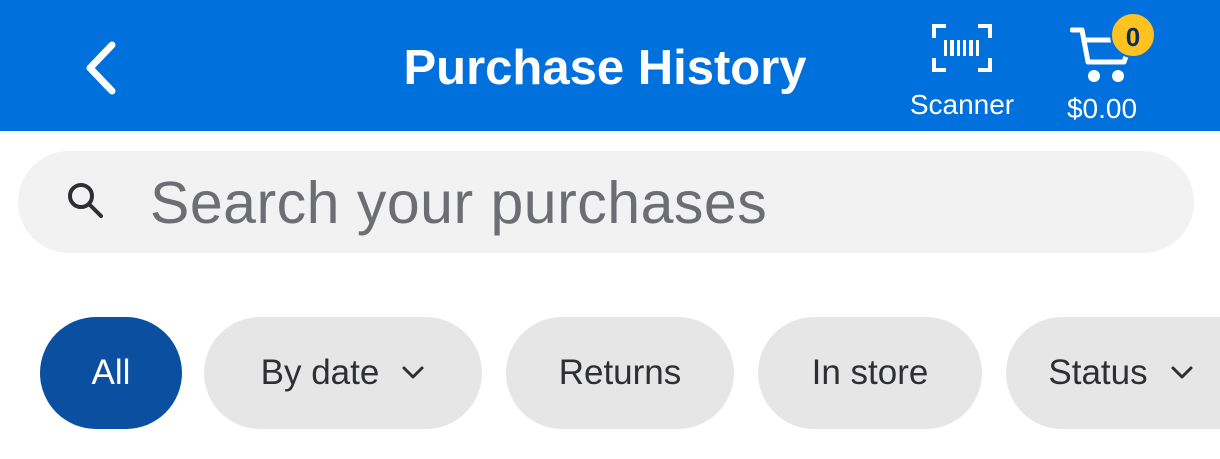 The image size is (1220, 459). Describe the element at coordinates (1102, 108) in the screenshot. I see `cart-total: $0.00` at that location.